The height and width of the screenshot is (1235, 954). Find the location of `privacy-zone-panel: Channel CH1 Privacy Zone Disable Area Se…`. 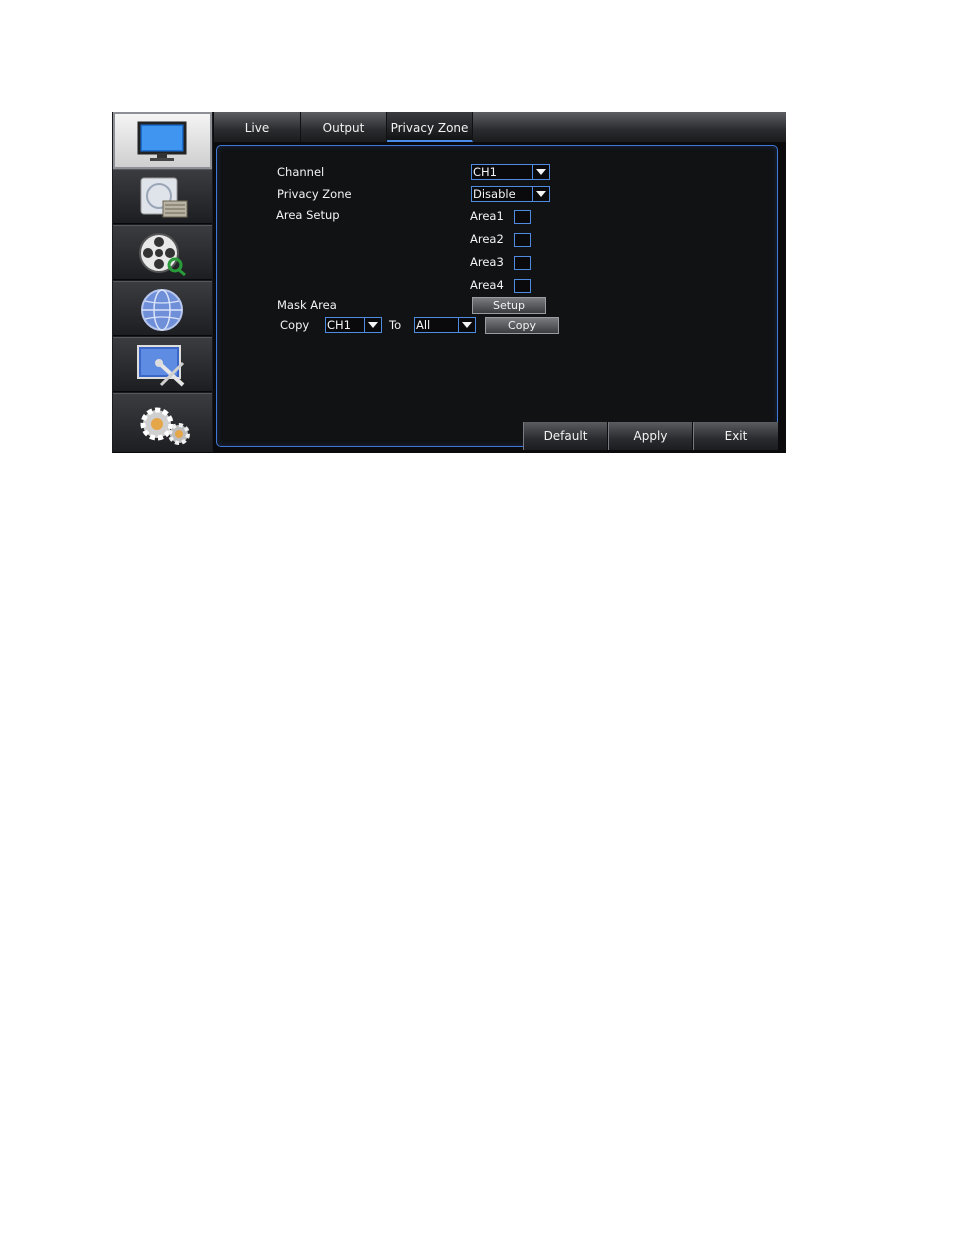

privacy-zone-panel: Channel CH1 Privacy Zone Disable Area Se… is located at coordinates (497, 296).